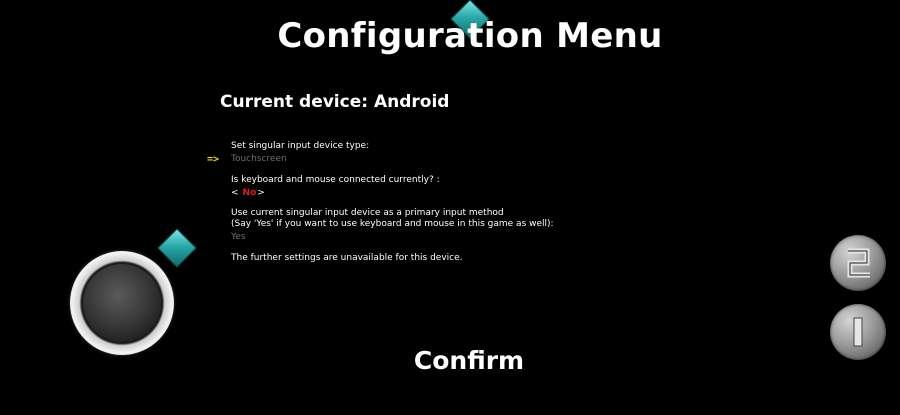 This screenshot has height=415, width=900. Describe the element at coordinates (259, 159) in the screenshot. I see `input-type-option: Touchscreen` at that location.